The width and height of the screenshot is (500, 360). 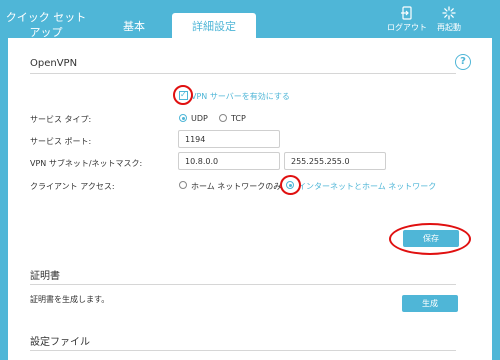 I want to click on reboot-button: 再起動, so click(x=449, y=19).